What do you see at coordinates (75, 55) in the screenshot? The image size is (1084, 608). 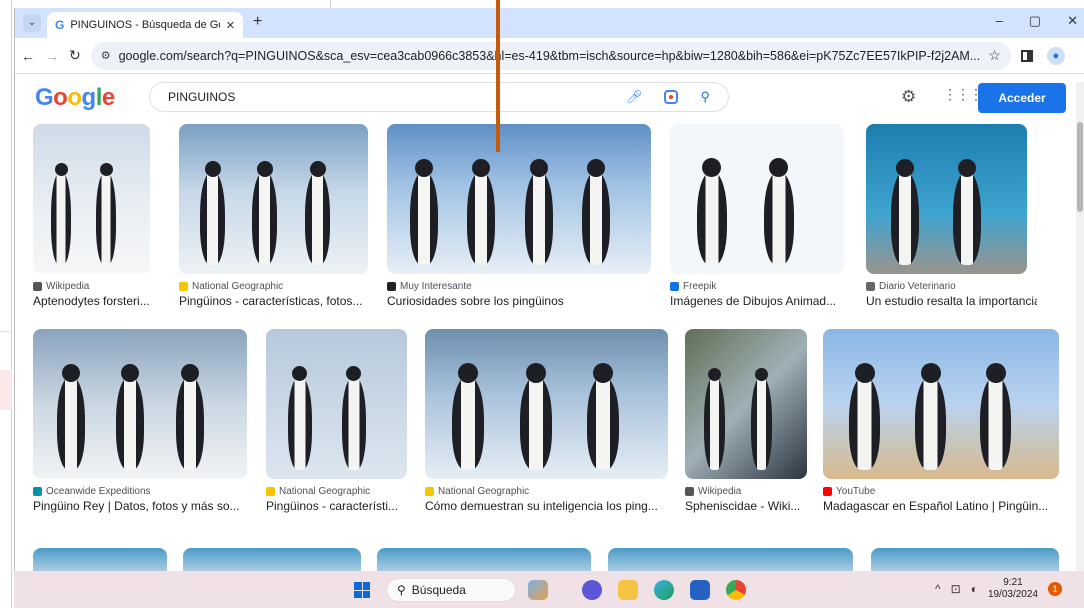 I see `reload-icon: ↻` at bounding box center [75, 55].